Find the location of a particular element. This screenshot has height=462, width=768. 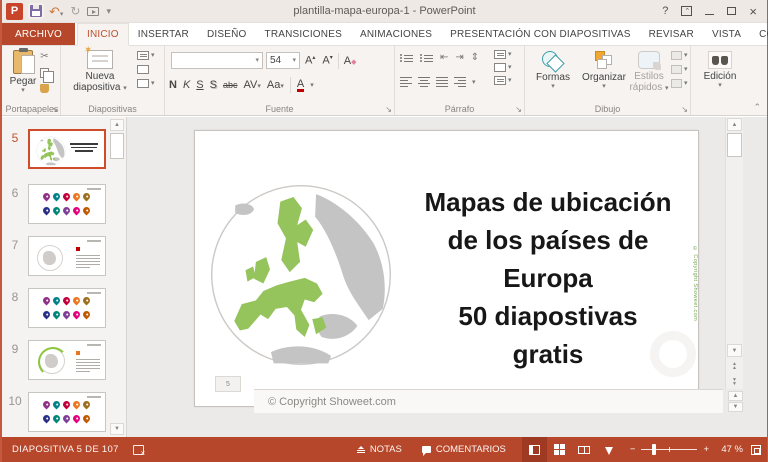

format-painter-icon is located at coordinates (44, 88).